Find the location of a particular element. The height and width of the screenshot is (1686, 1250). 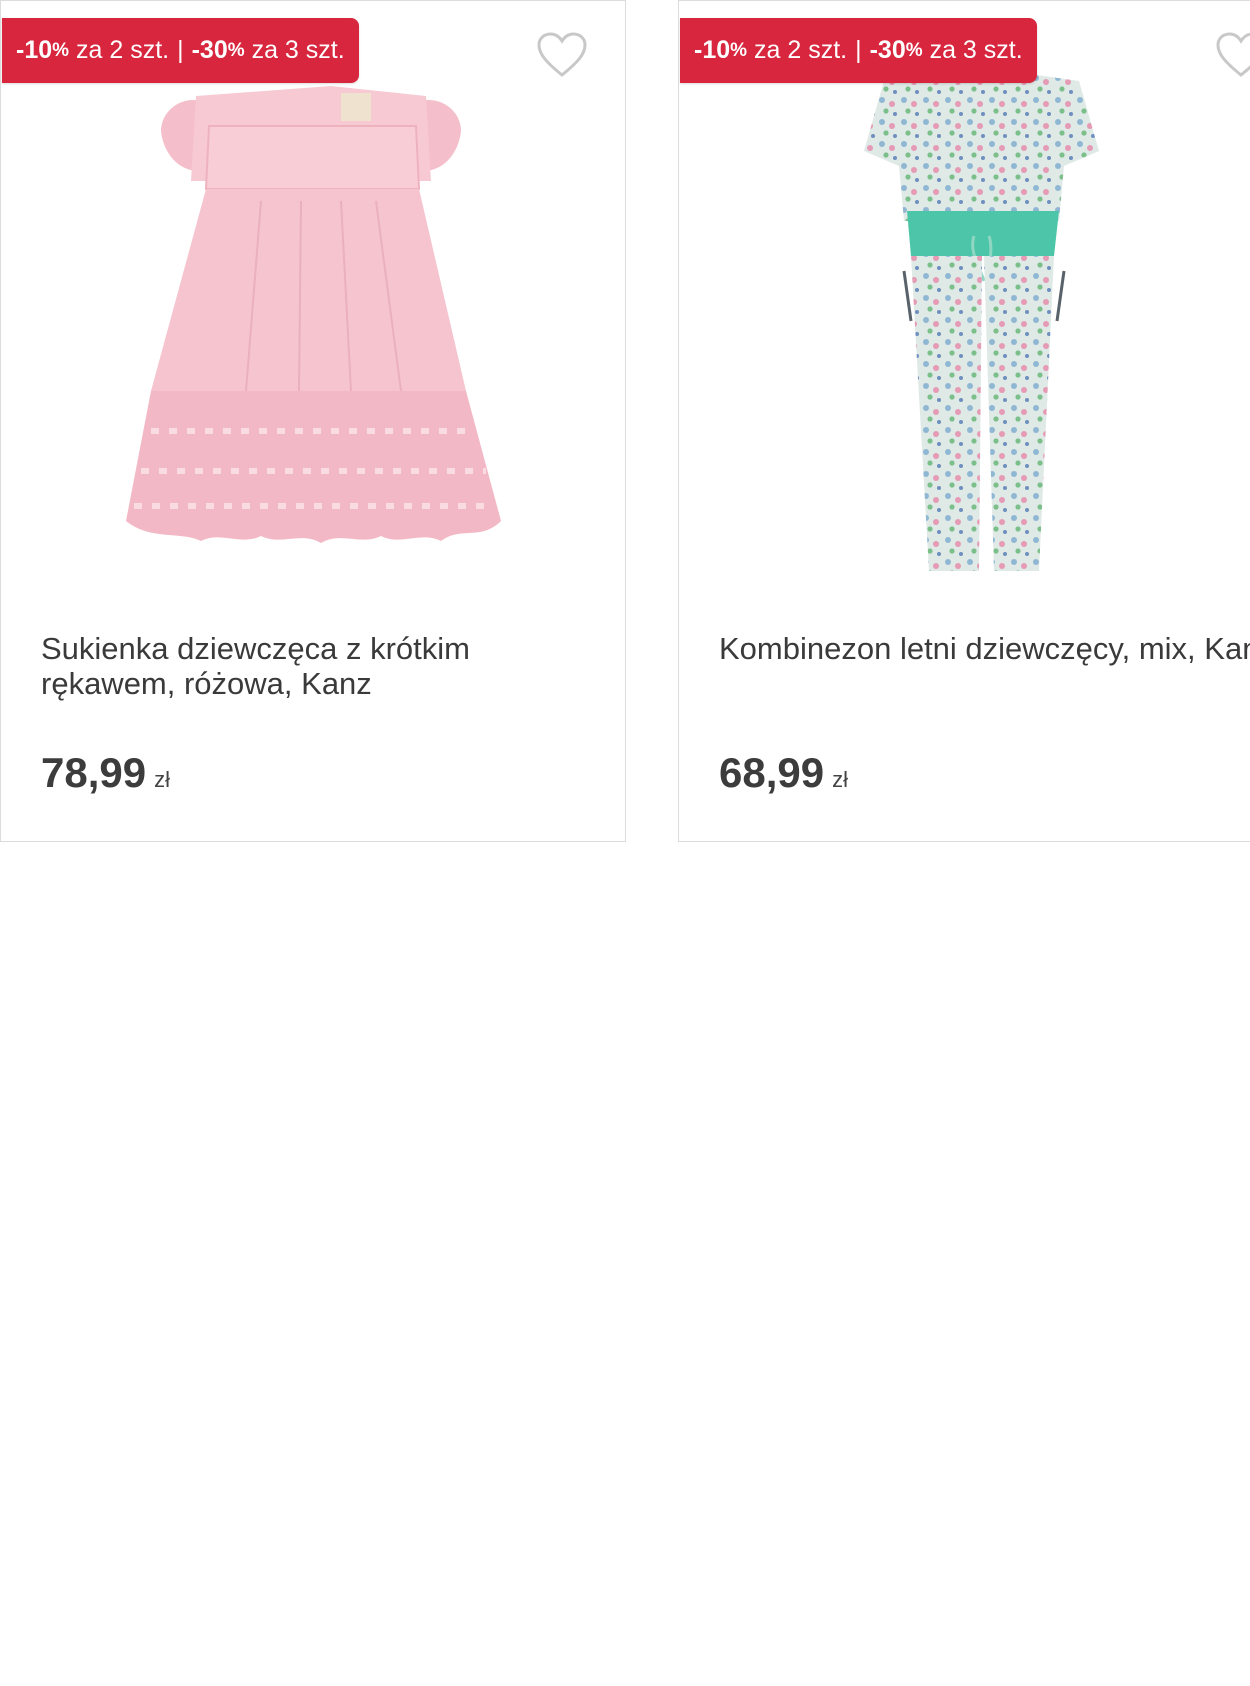

product-price: 68,99 zł is located at coordinates (783, 773).